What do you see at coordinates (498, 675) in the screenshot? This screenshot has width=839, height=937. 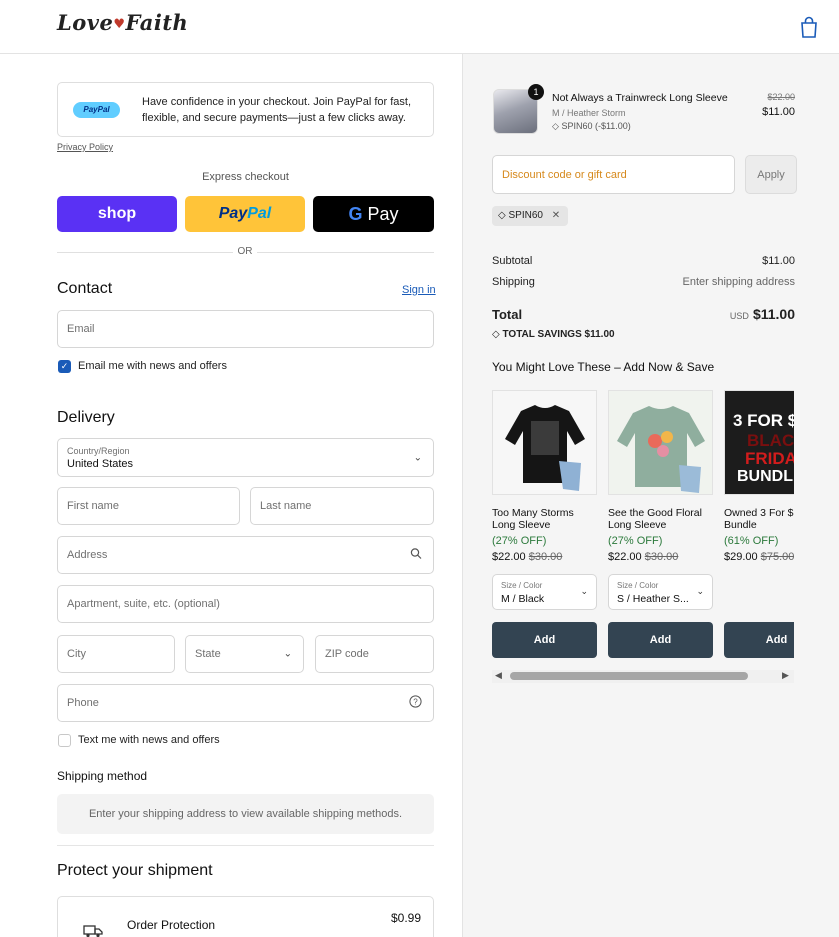 I see `scroll-left-icon: ◀` at bounding box center [498, 675].